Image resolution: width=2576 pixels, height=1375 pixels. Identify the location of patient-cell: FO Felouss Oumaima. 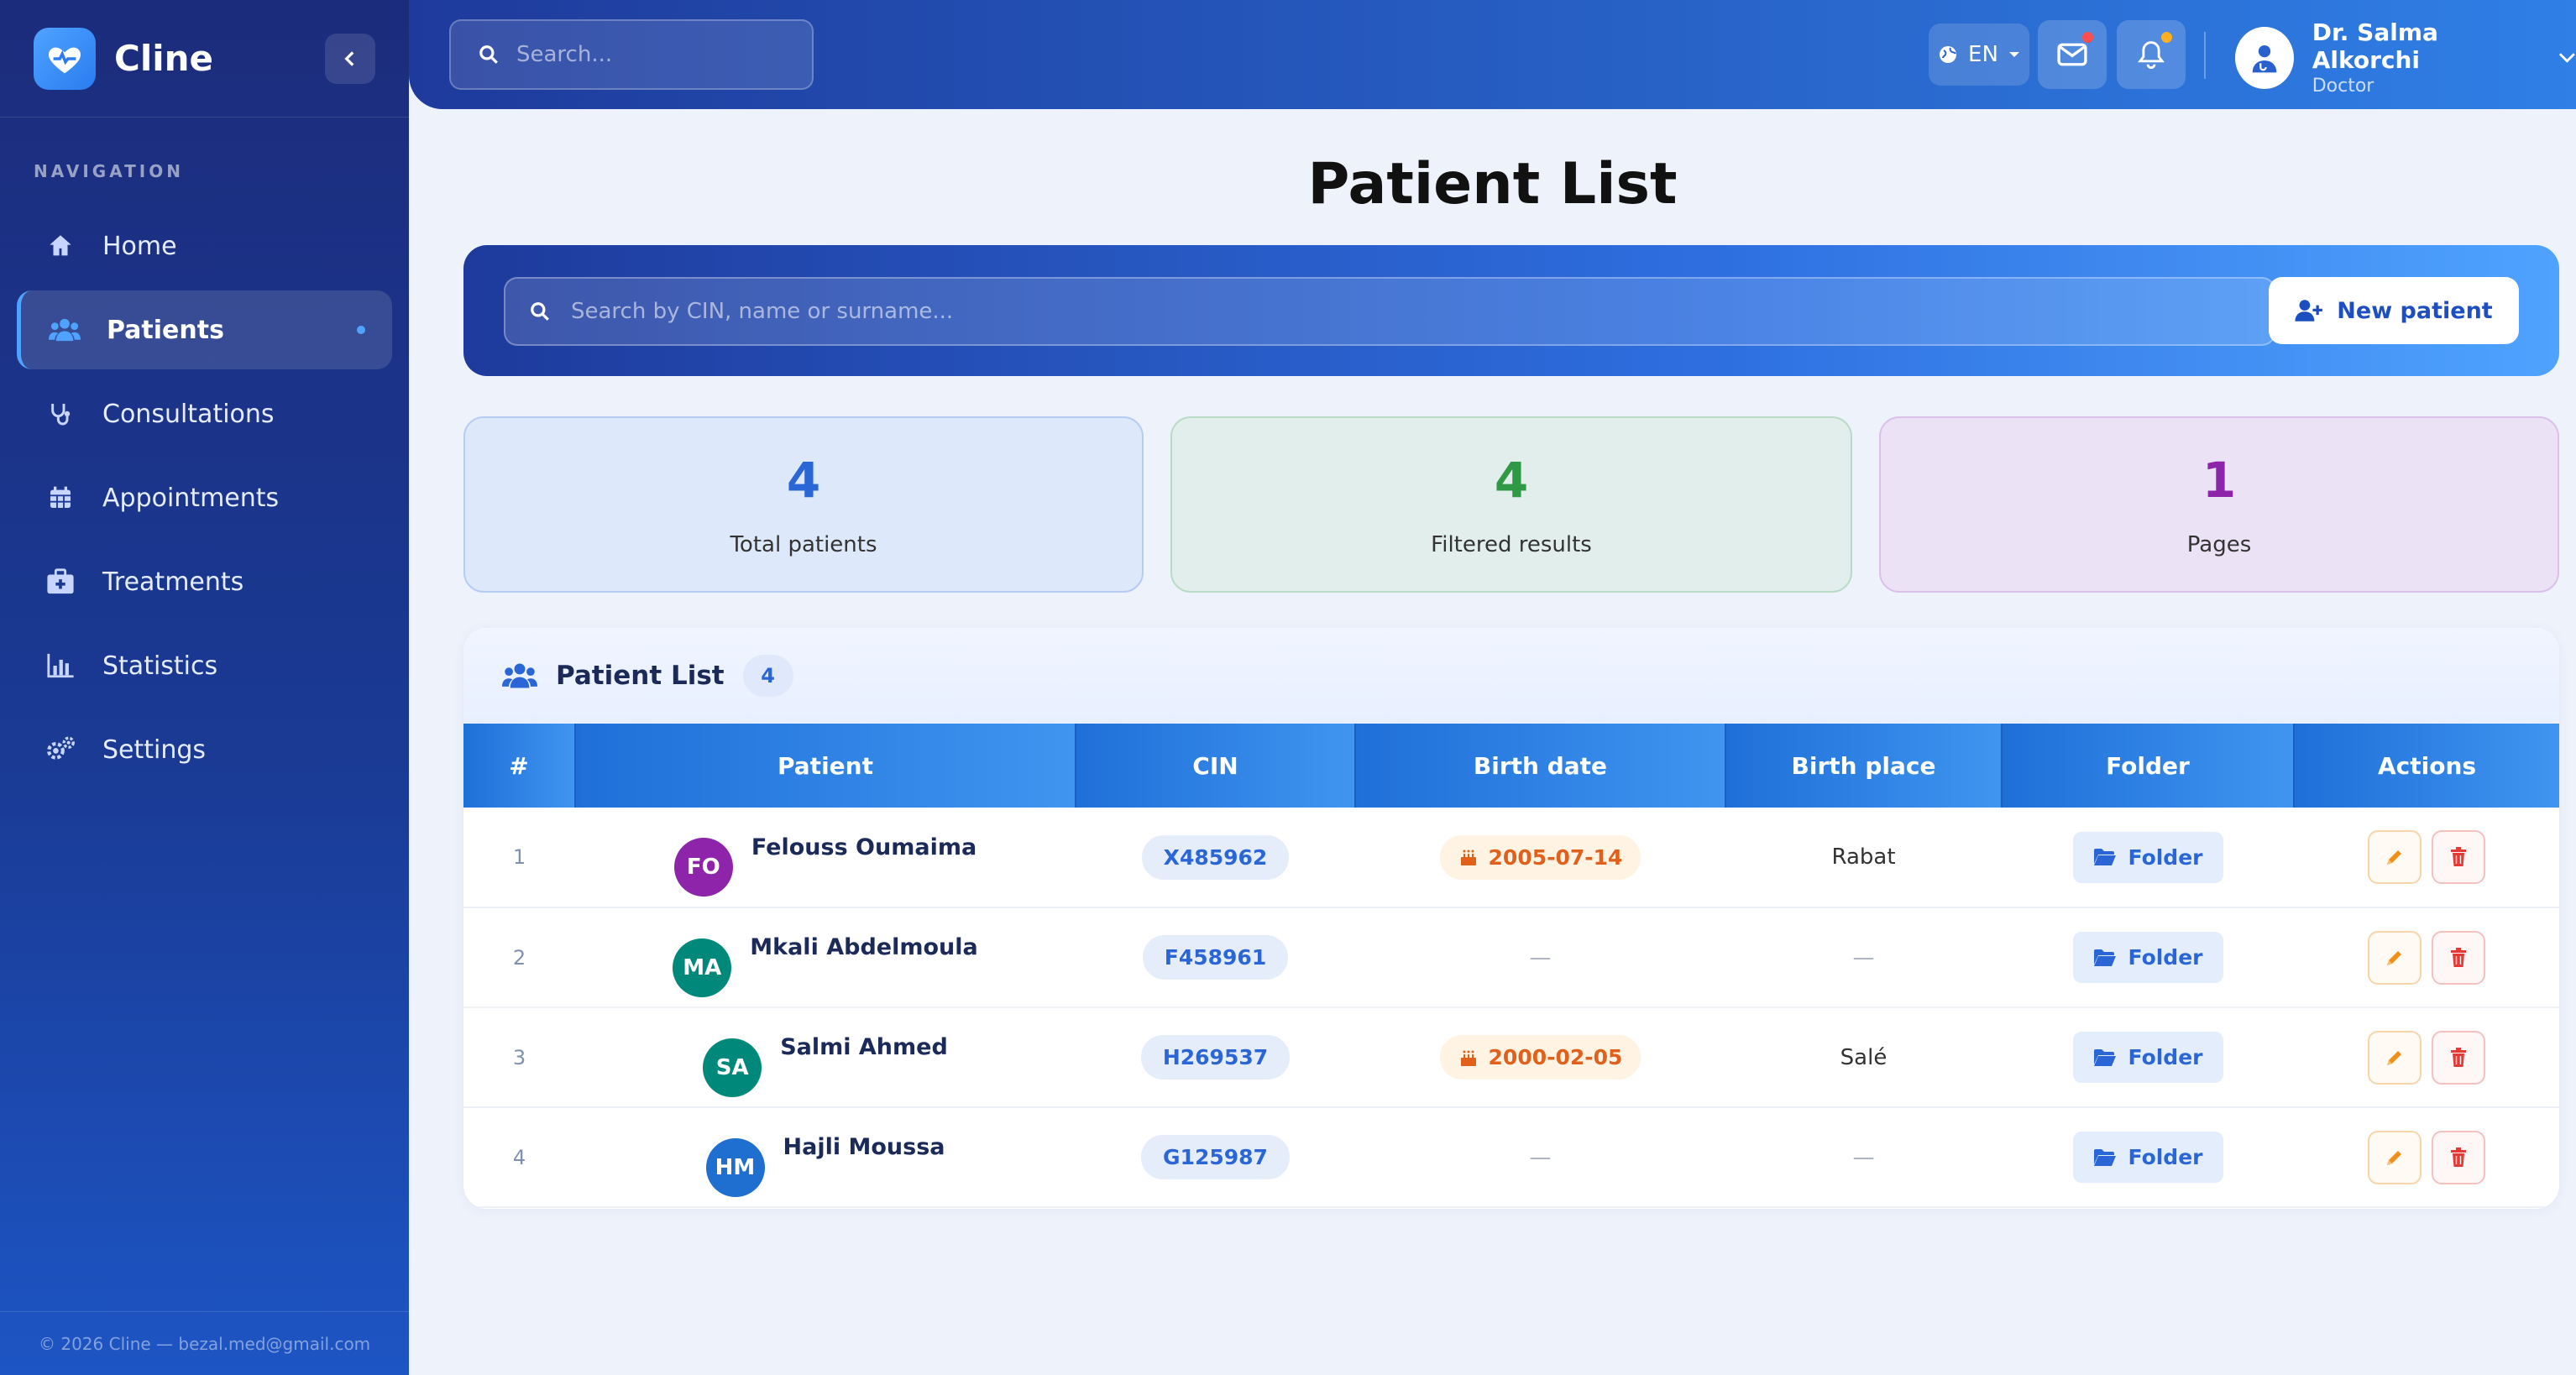
(826, 858).